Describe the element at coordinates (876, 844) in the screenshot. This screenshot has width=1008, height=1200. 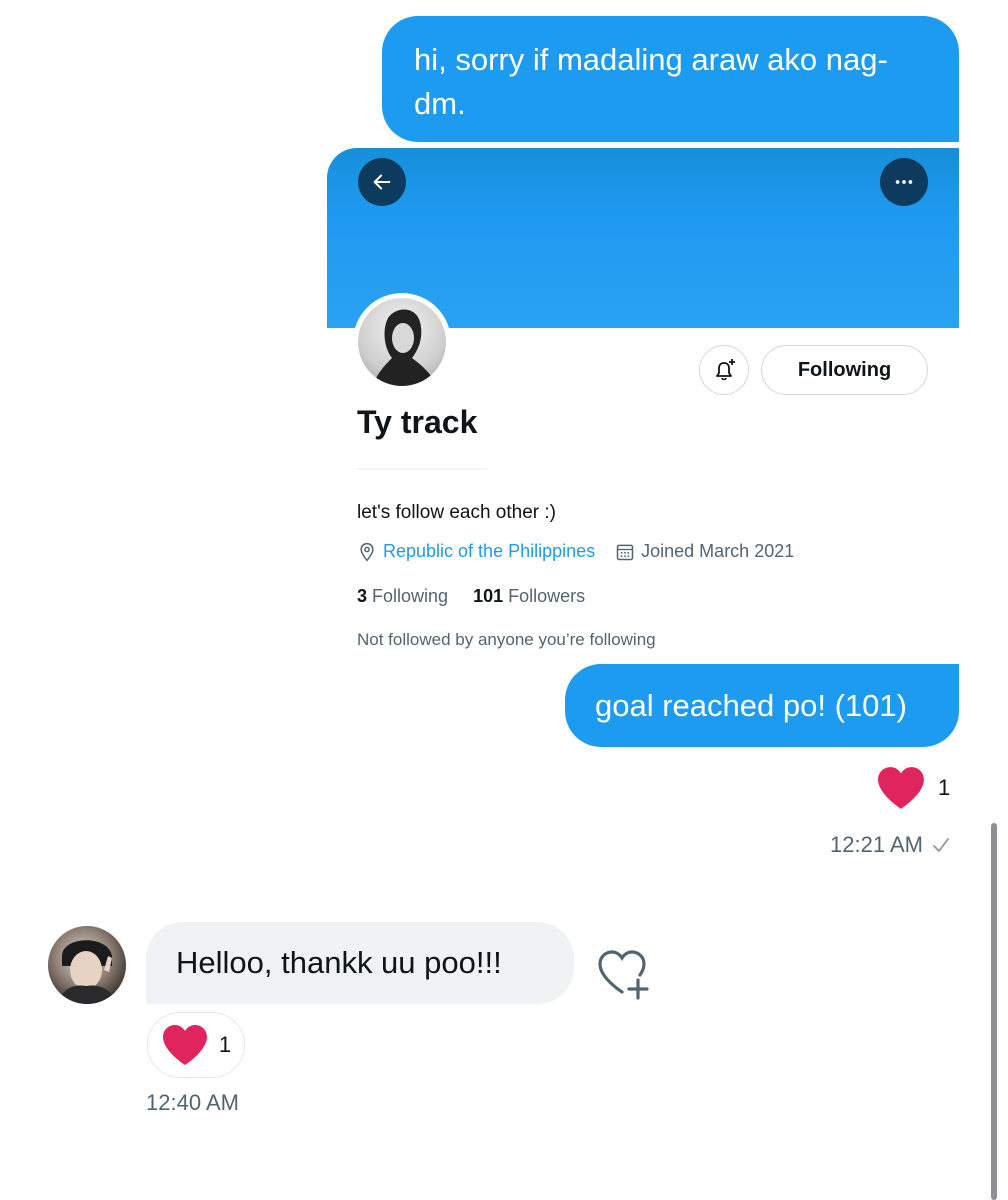
I see `timestamp-text: 12:21 AM` at that location.